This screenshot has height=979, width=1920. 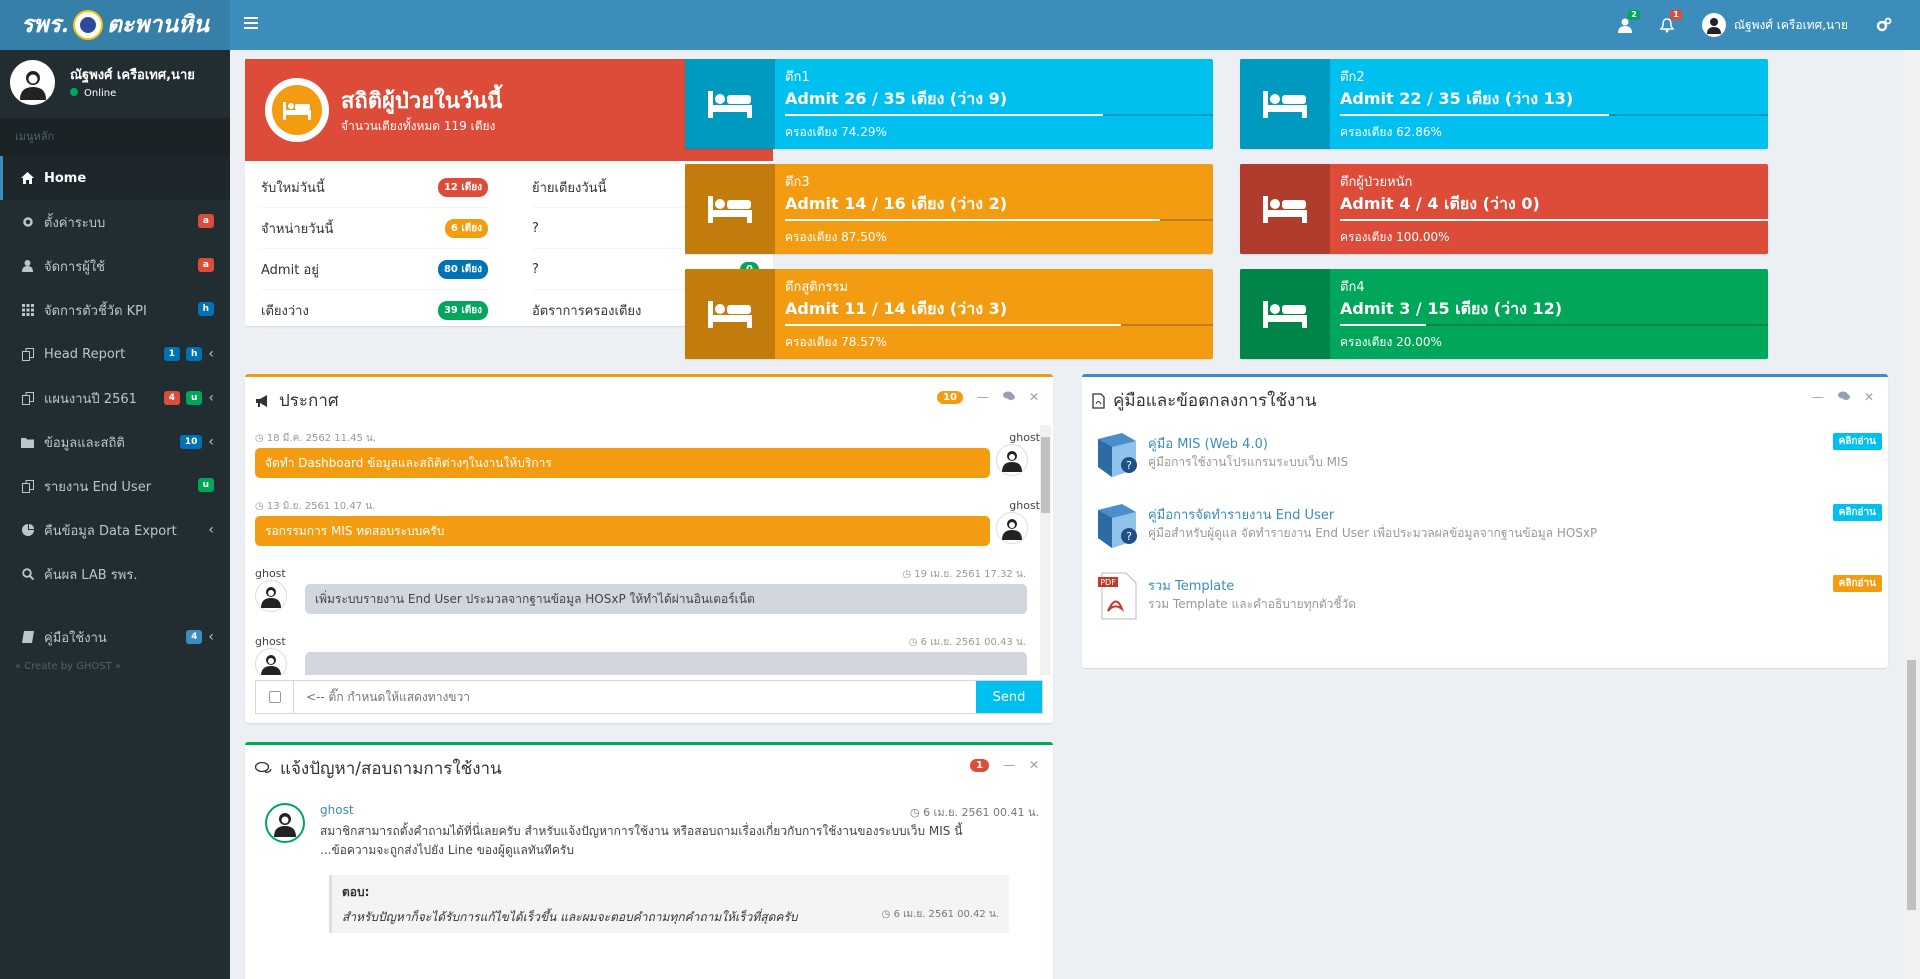 What do you see at coordinates (1667, 25) in the screenshot?
I see `notifications-button: 1` at bounding box center [1667, 25].